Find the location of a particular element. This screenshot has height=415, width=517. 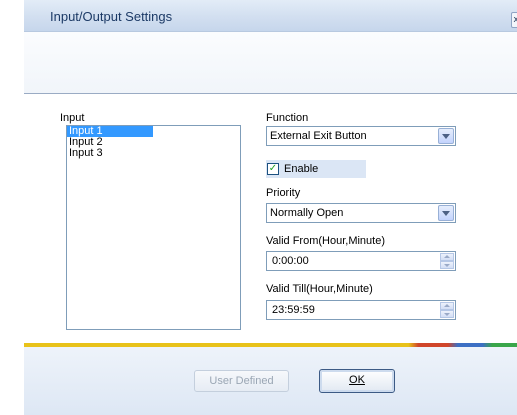

enable-label: Enable is located at coordinates (301, 169).